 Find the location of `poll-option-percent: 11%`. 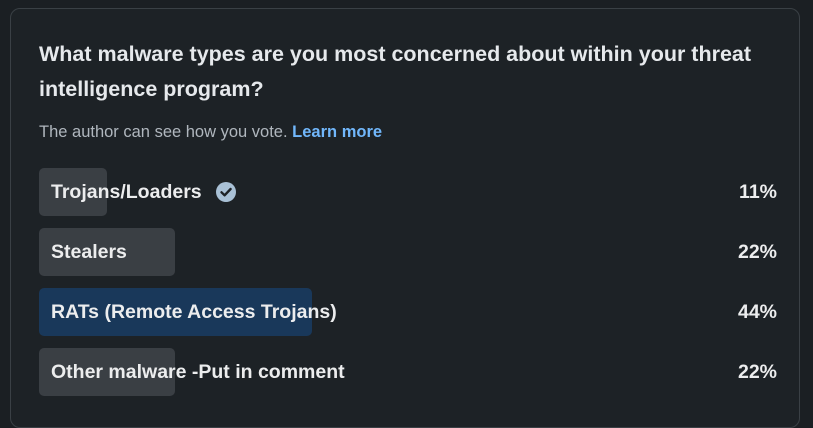

poll-option-percent: 11% is located at coordinates (758, 192).